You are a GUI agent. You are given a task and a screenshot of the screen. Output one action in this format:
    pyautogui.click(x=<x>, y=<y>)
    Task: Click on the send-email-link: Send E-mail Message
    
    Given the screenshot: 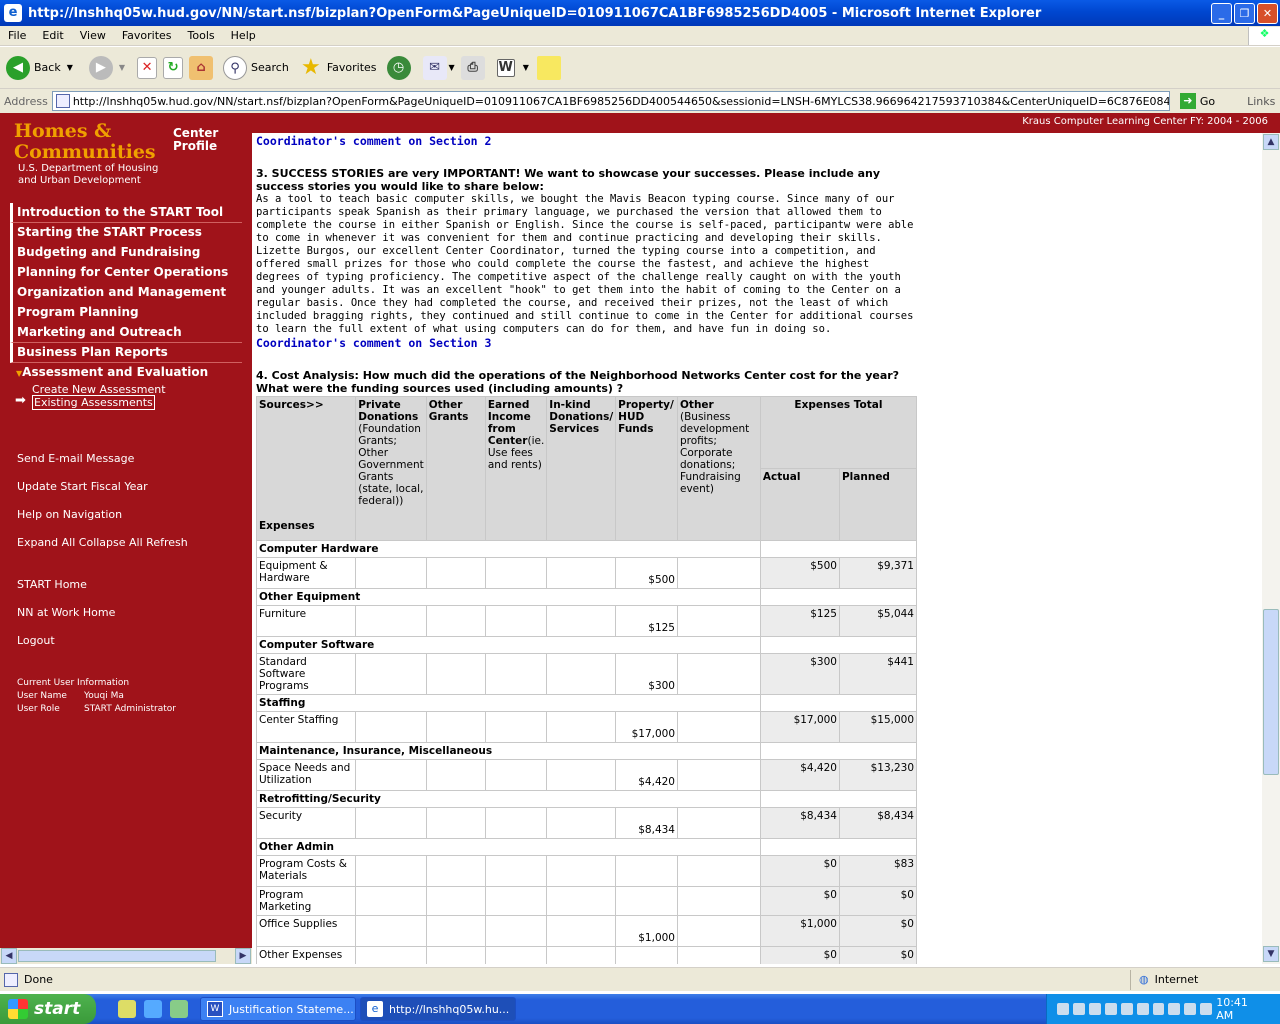 What is the action you would take?
    pyautogui.click(x=75, y=458)
    